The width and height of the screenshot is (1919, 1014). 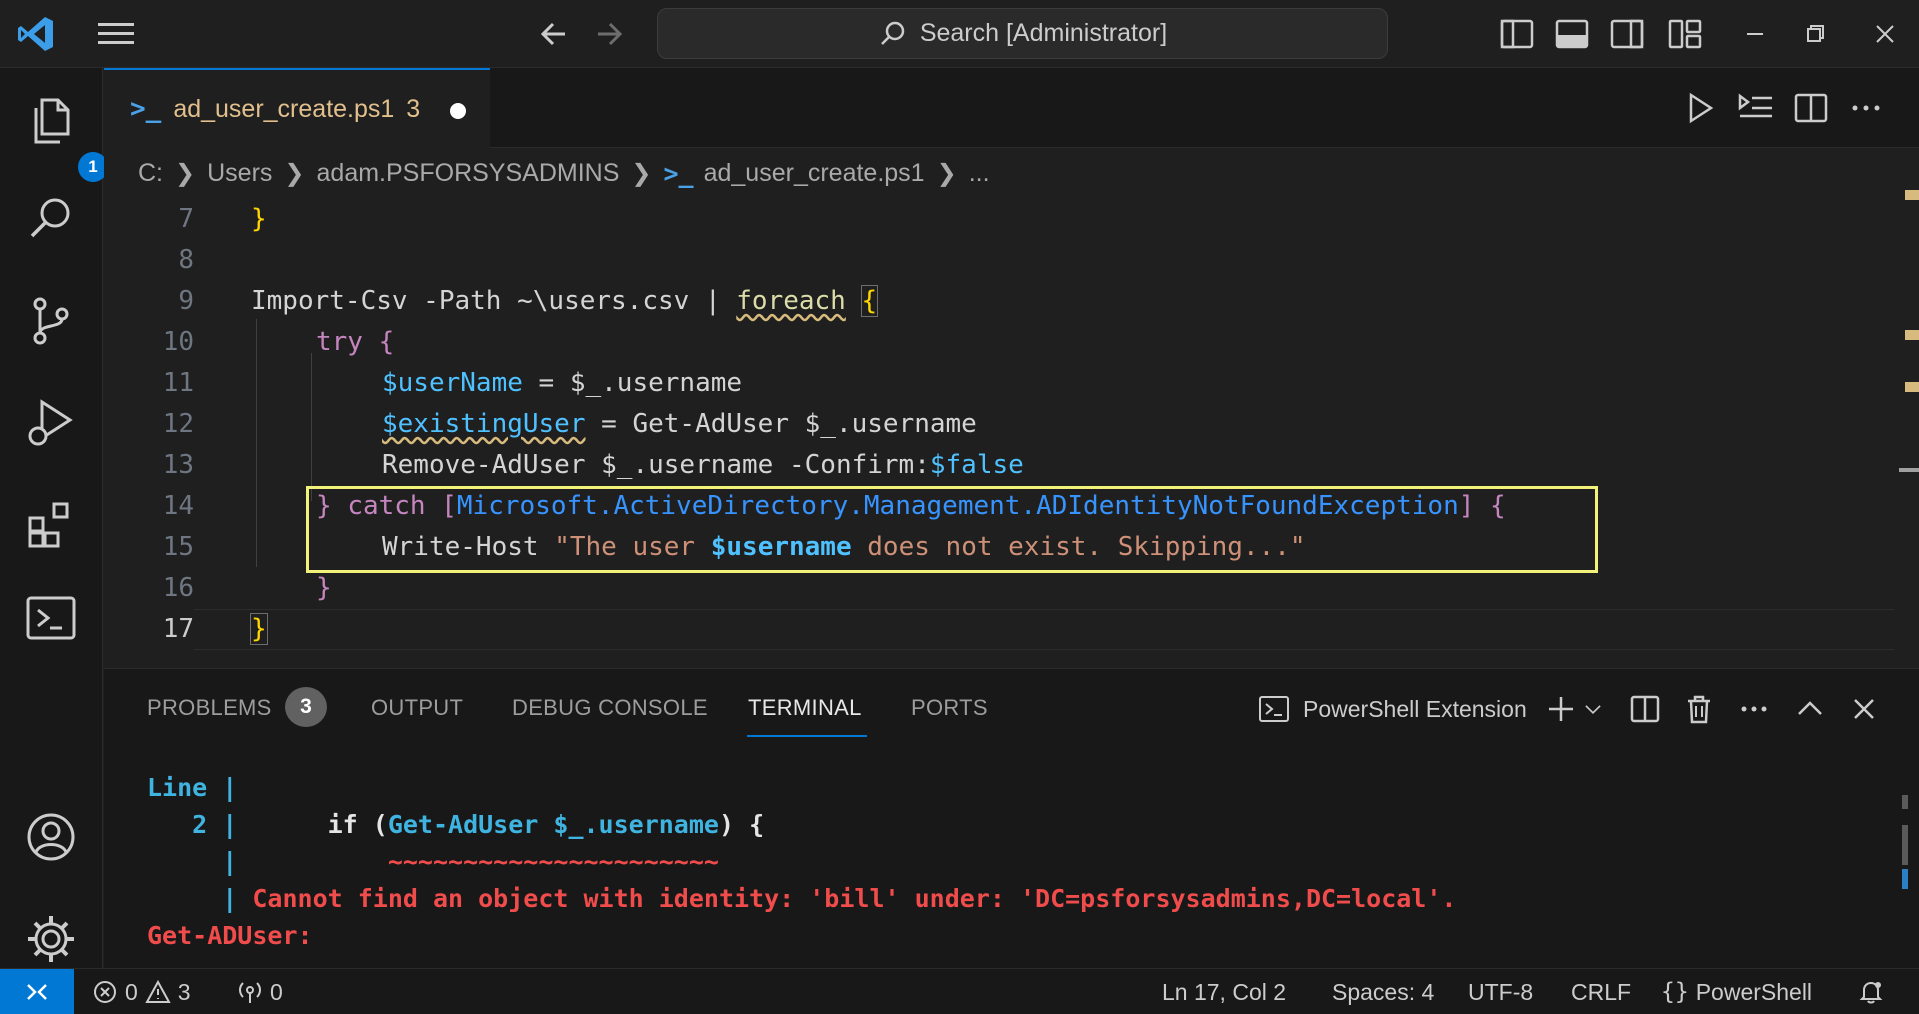 I want to click on language-mode: {} PowerShell, so click(x=1736, y=991).